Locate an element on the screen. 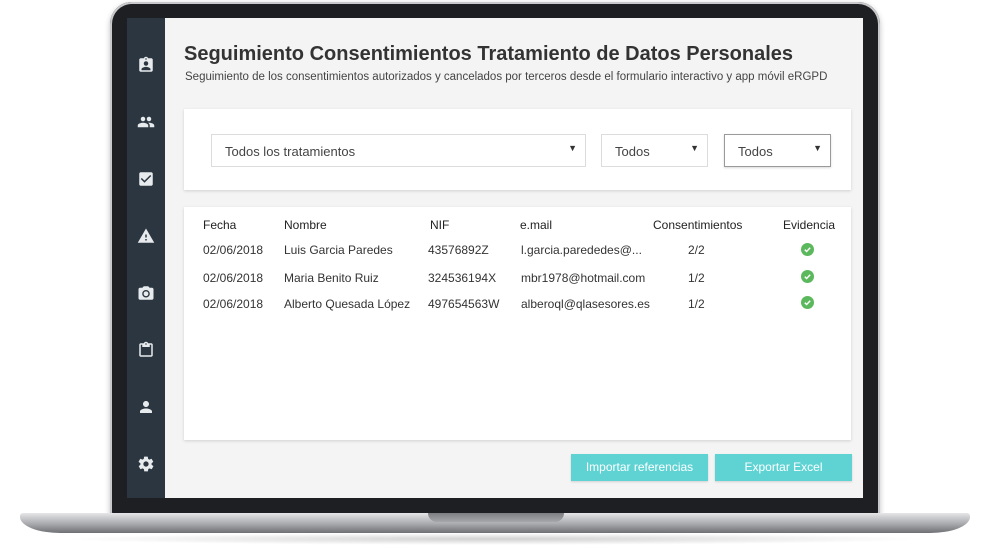  type-select-value: Todos is located at coordinates (755, 151).